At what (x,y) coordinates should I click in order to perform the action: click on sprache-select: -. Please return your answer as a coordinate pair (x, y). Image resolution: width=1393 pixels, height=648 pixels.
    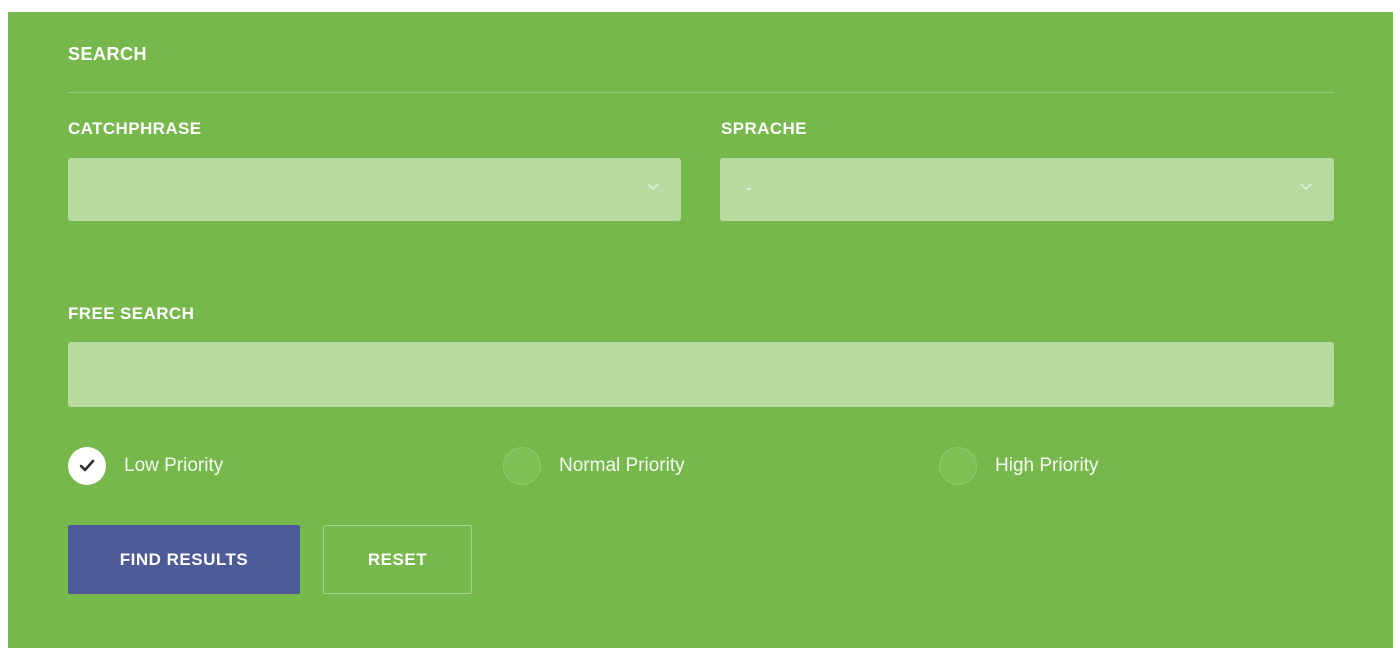
    Looking at the image, I should click on (1027, 189).